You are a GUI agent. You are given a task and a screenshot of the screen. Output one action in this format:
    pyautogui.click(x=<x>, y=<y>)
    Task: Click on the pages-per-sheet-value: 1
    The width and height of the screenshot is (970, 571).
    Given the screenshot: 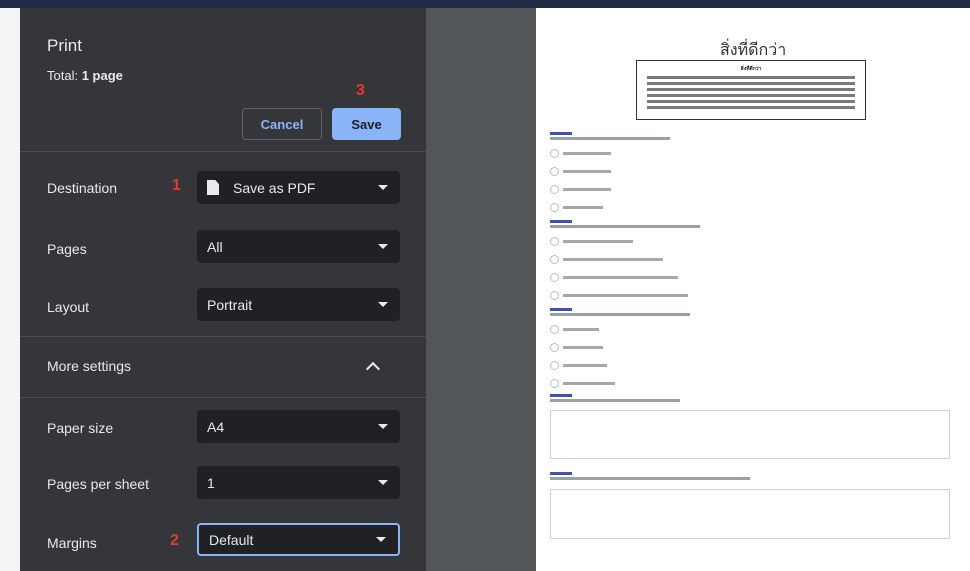 What is the action you would take?
    pyautogui.click(x=211, y=482)
    